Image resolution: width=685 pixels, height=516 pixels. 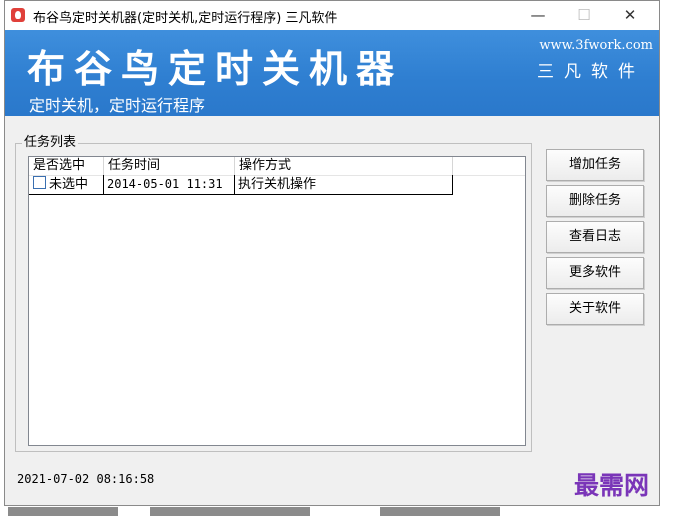 I want to click on row-action-cell: 执行关机操作, so click(x=344, y=184).